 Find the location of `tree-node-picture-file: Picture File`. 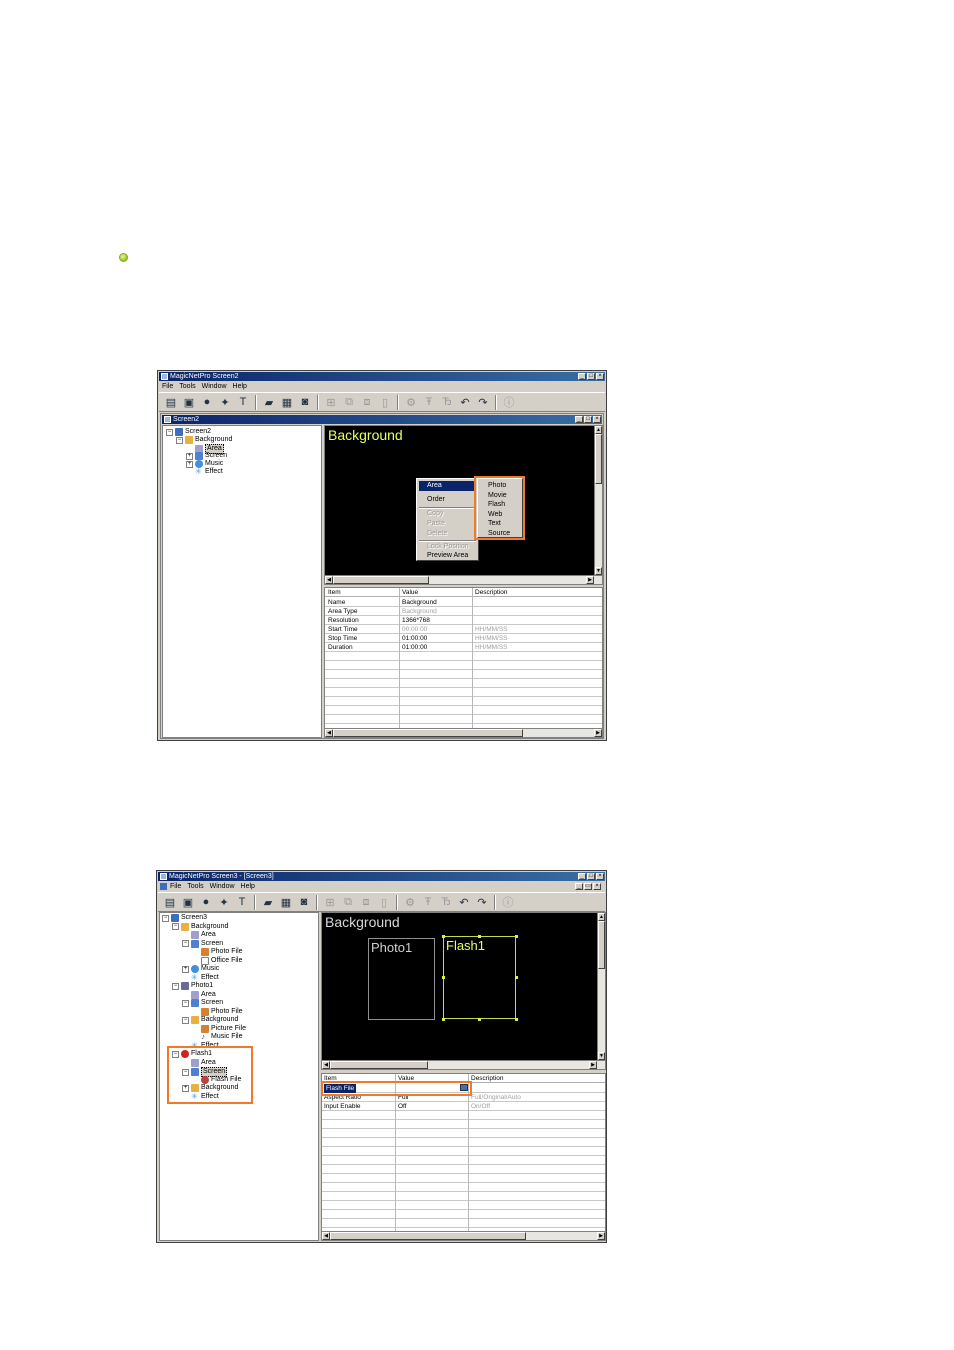

tree-node-picture-file: Picture File is located at coordinates (223, 1028).